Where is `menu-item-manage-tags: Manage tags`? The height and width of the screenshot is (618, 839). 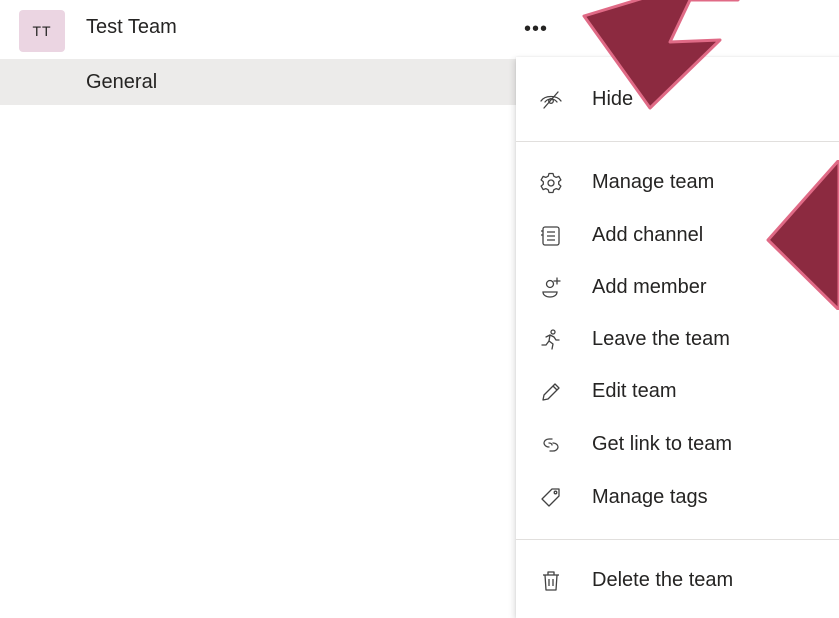
menu-item-manage-tags: Manage tags is located at coordinates (677, 498).